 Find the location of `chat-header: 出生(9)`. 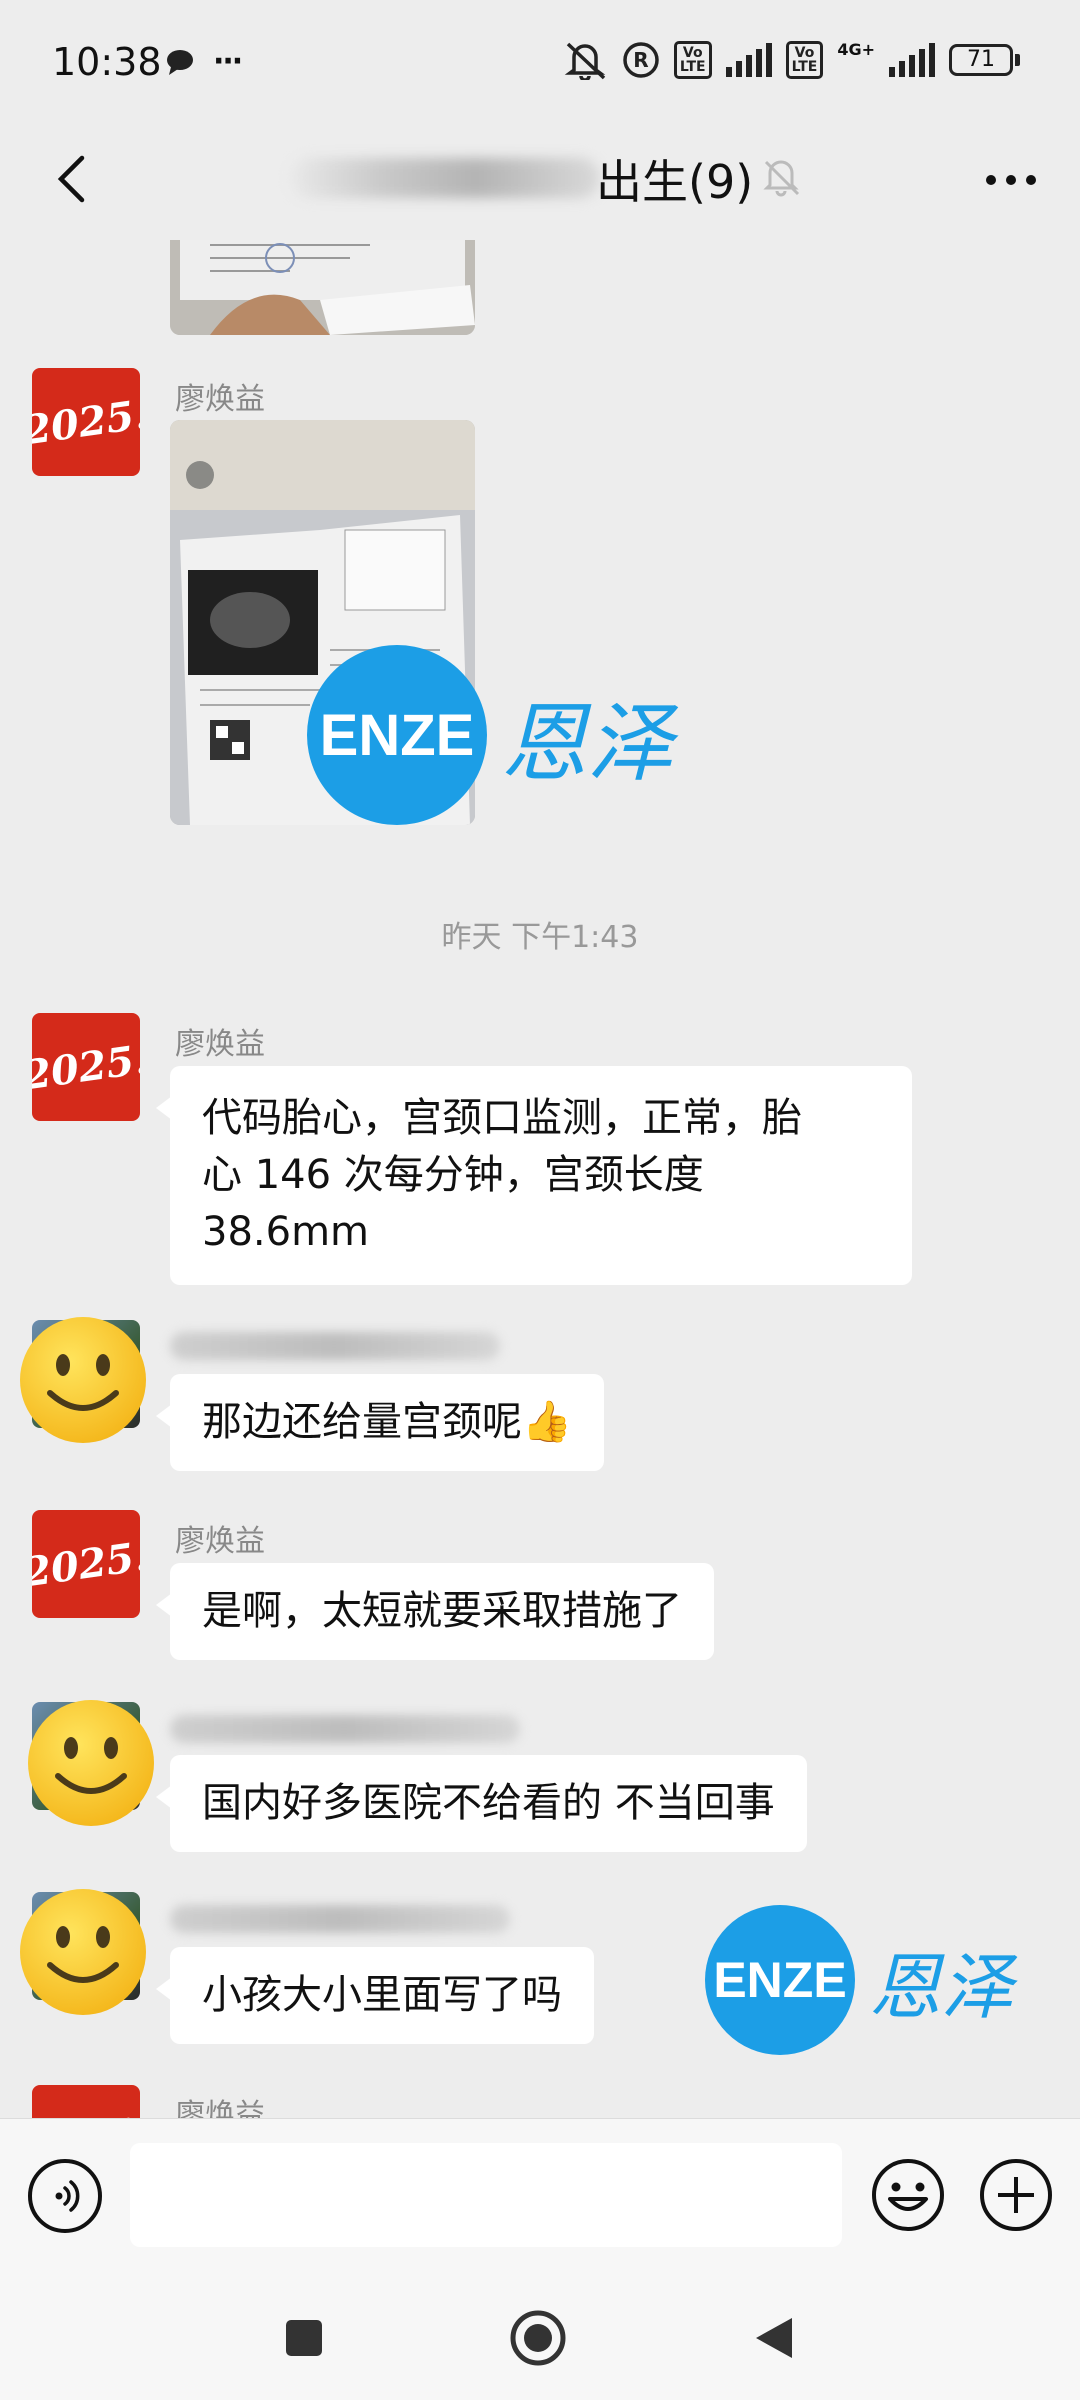

chat-header: 出生(9) is located at coordinates (540, 180).